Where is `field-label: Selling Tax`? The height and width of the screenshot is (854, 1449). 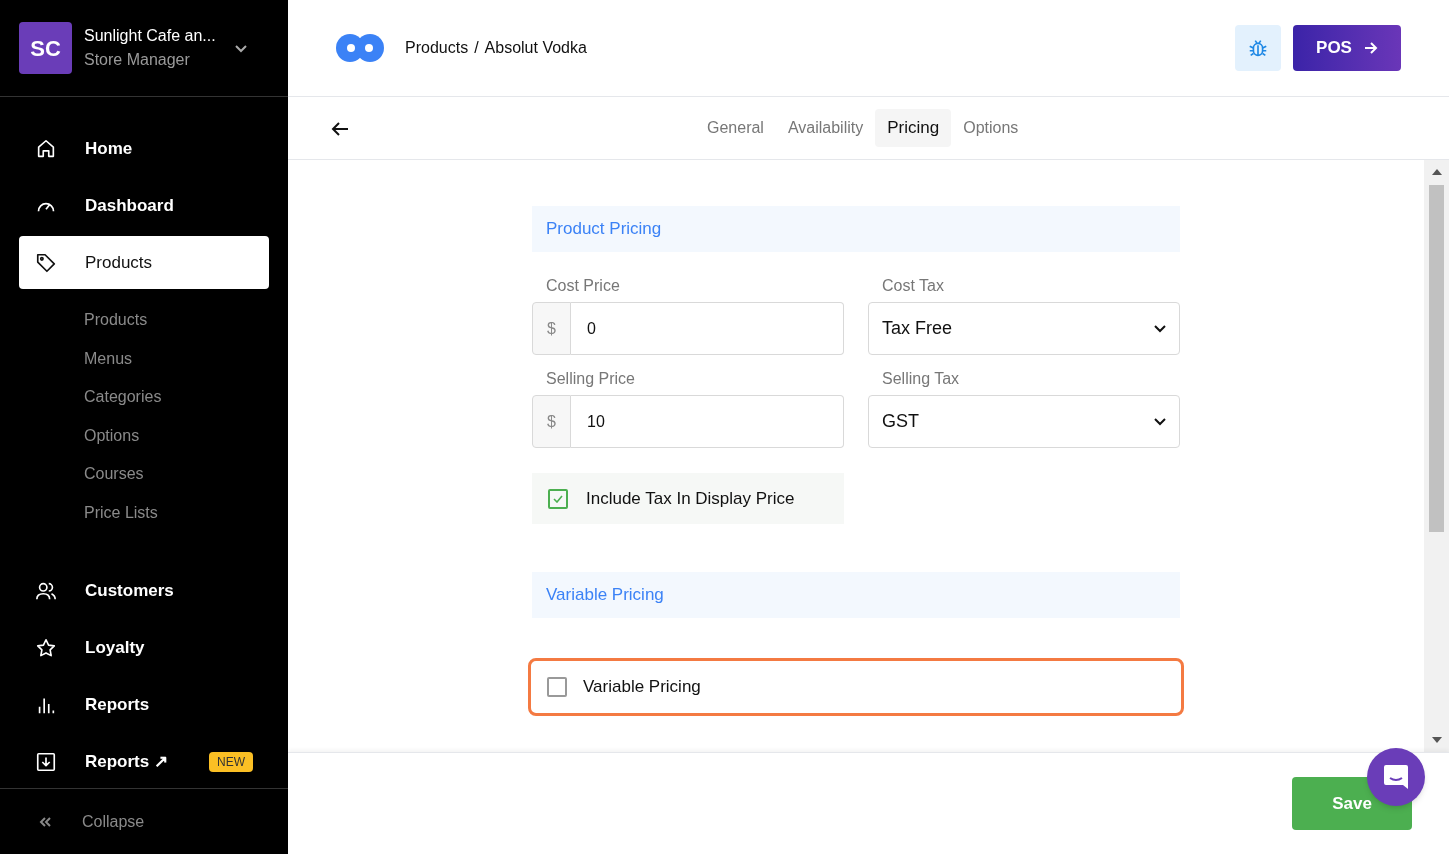
field-label: Selling Tax is located at coordinates (921, 379).